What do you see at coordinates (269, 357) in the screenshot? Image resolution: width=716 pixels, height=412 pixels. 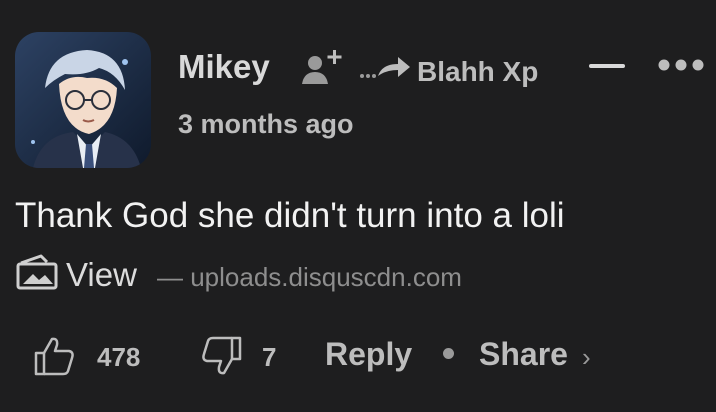 I see `downvote-count: 7` at bounding box center [269, 357].